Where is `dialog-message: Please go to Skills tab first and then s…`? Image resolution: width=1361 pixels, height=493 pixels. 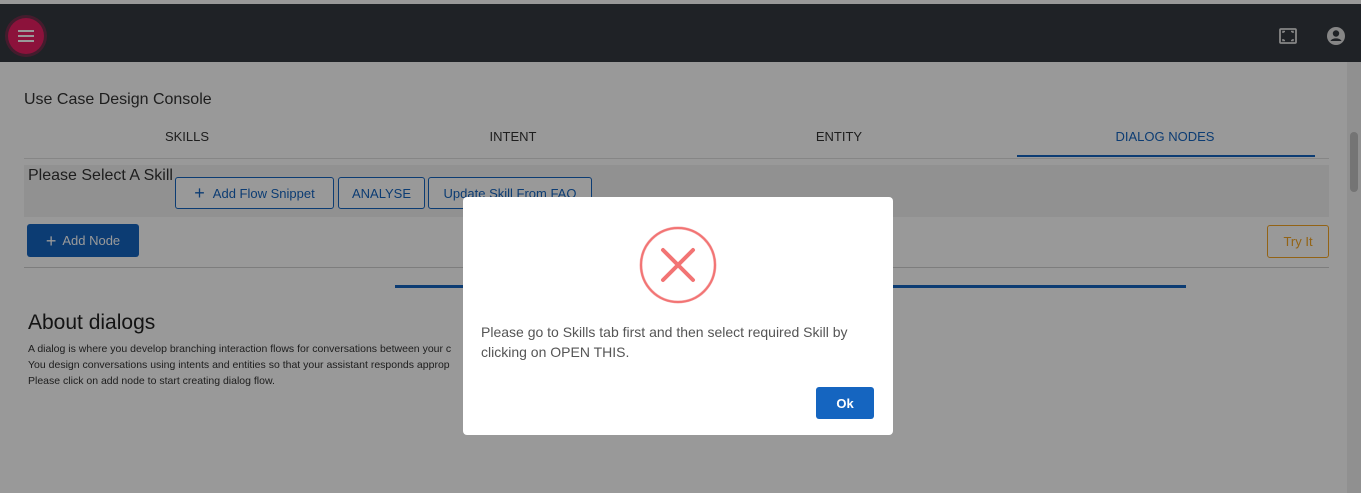 dialog-message: Please go to Skills tab first and then s… is located at coordinates (664, 342).